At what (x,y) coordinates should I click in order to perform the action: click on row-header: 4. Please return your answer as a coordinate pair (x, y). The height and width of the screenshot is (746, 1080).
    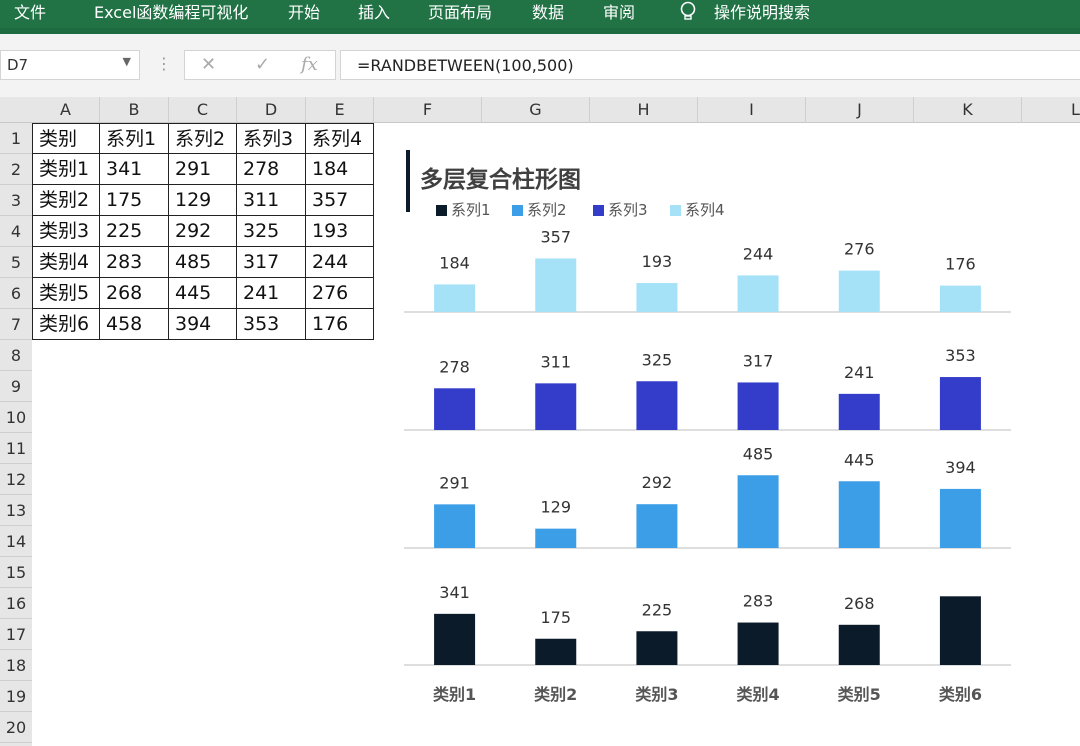
    Looking at the image, I should click on (16, 231).